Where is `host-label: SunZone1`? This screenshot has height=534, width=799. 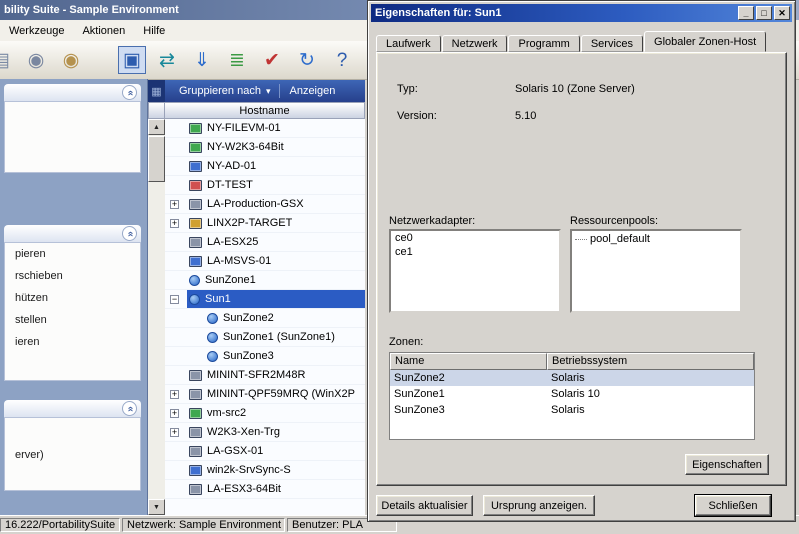
host-label: SunZone1 is located at coordinates (230, 280).